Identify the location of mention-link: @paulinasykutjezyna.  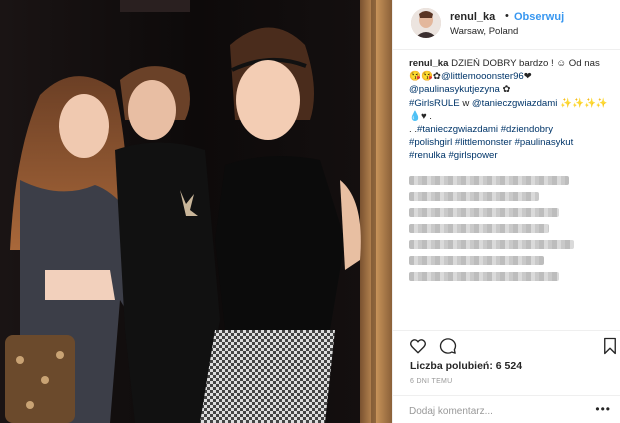
(454, 89).